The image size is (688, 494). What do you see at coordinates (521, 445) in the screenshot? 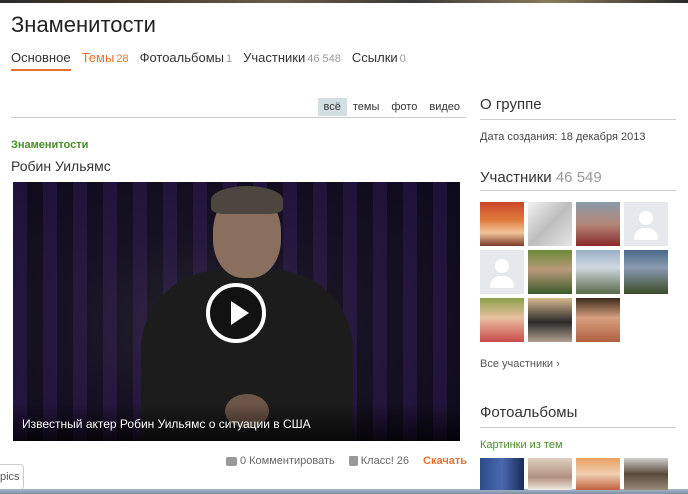
I see `album-link: Картинки из тем` at bounding box center [521, 445].